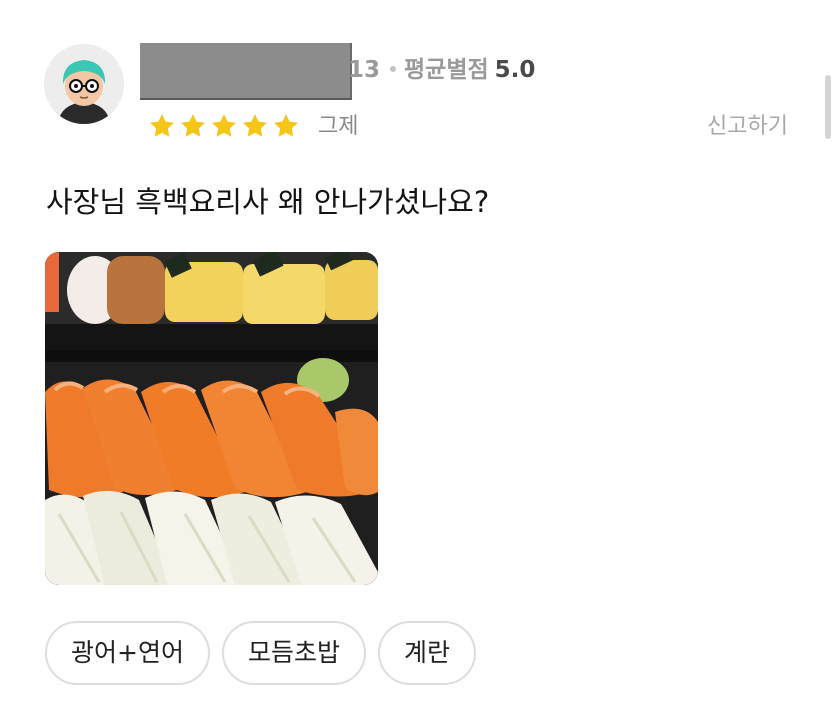 This screenshot has width=835, height=718. What do you see at coordinates (426, 653) in the screenshot?
I see `menu-tag-egg: 계란` at bounding box center [426, 653].